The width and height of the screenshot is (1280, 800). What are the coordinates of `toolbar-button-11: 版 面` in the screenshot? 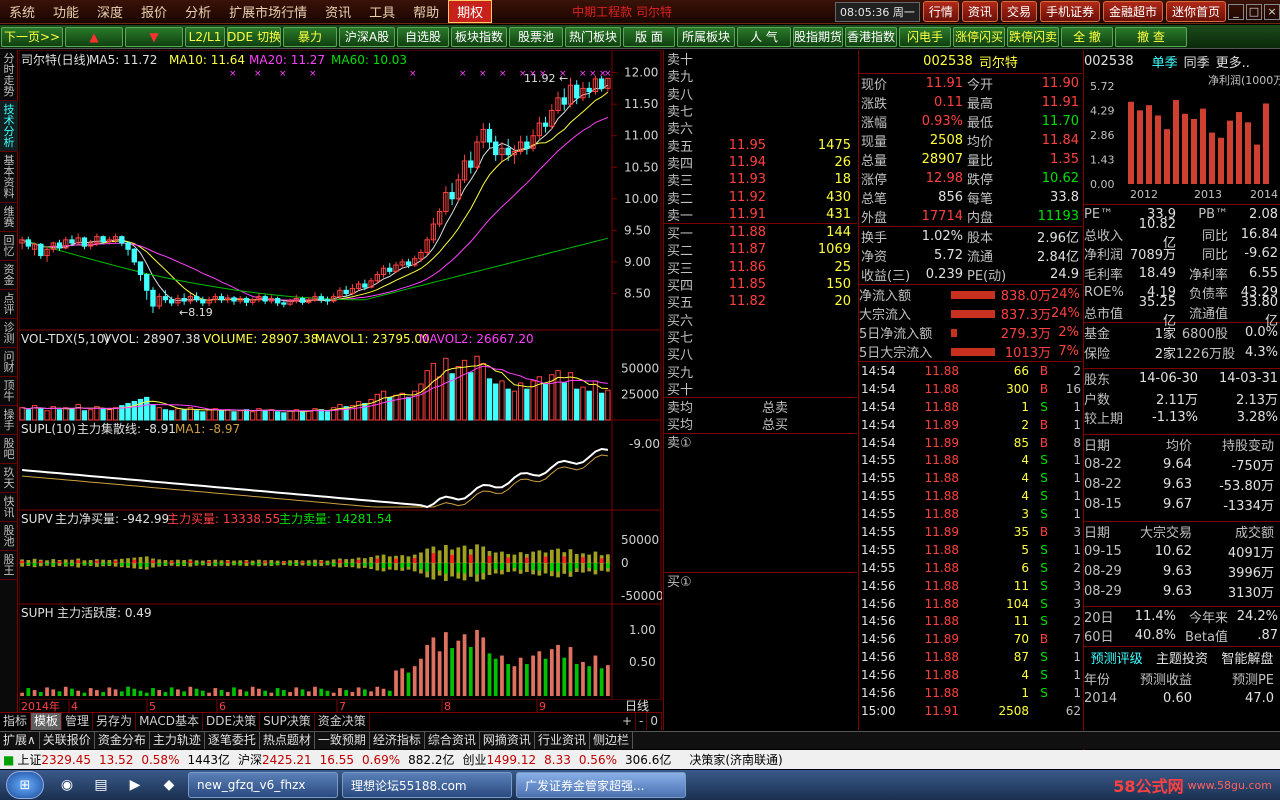 It's located at (649, 36).